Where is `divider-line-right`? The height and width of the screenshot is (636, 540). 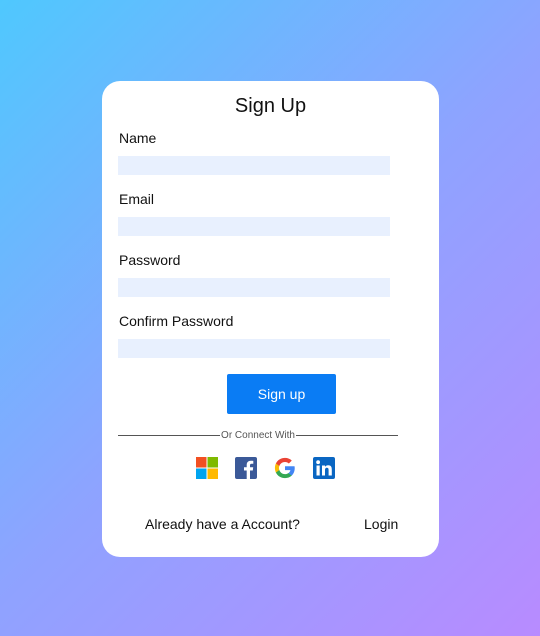
divider-line-right is located at coordinates (347, 435).